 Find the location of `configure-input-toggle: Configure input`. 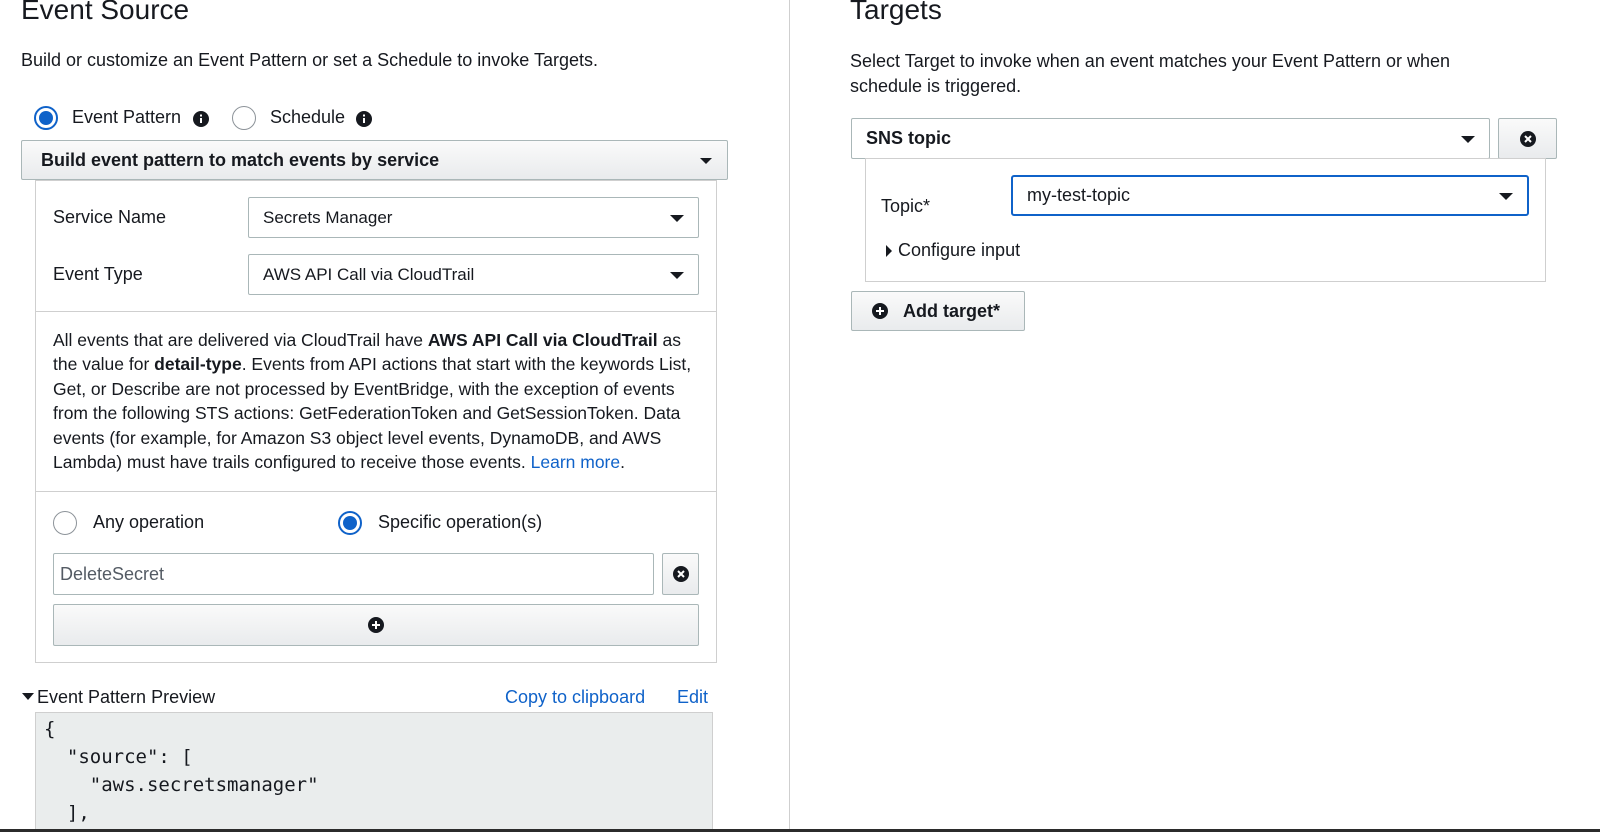

configure-input-toggle: Configure input is located at coordinates (959, 250).